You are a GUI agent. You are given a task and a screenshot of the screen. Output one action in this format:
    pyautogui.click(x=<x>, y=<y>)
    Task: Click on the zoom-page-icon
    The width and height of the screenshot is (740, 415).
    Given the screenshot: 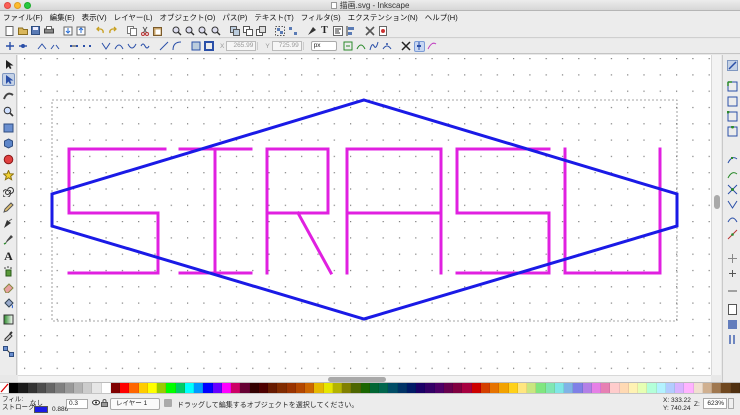 What is the action you would take?
    pyautogui.click(x=202, y=30)
    